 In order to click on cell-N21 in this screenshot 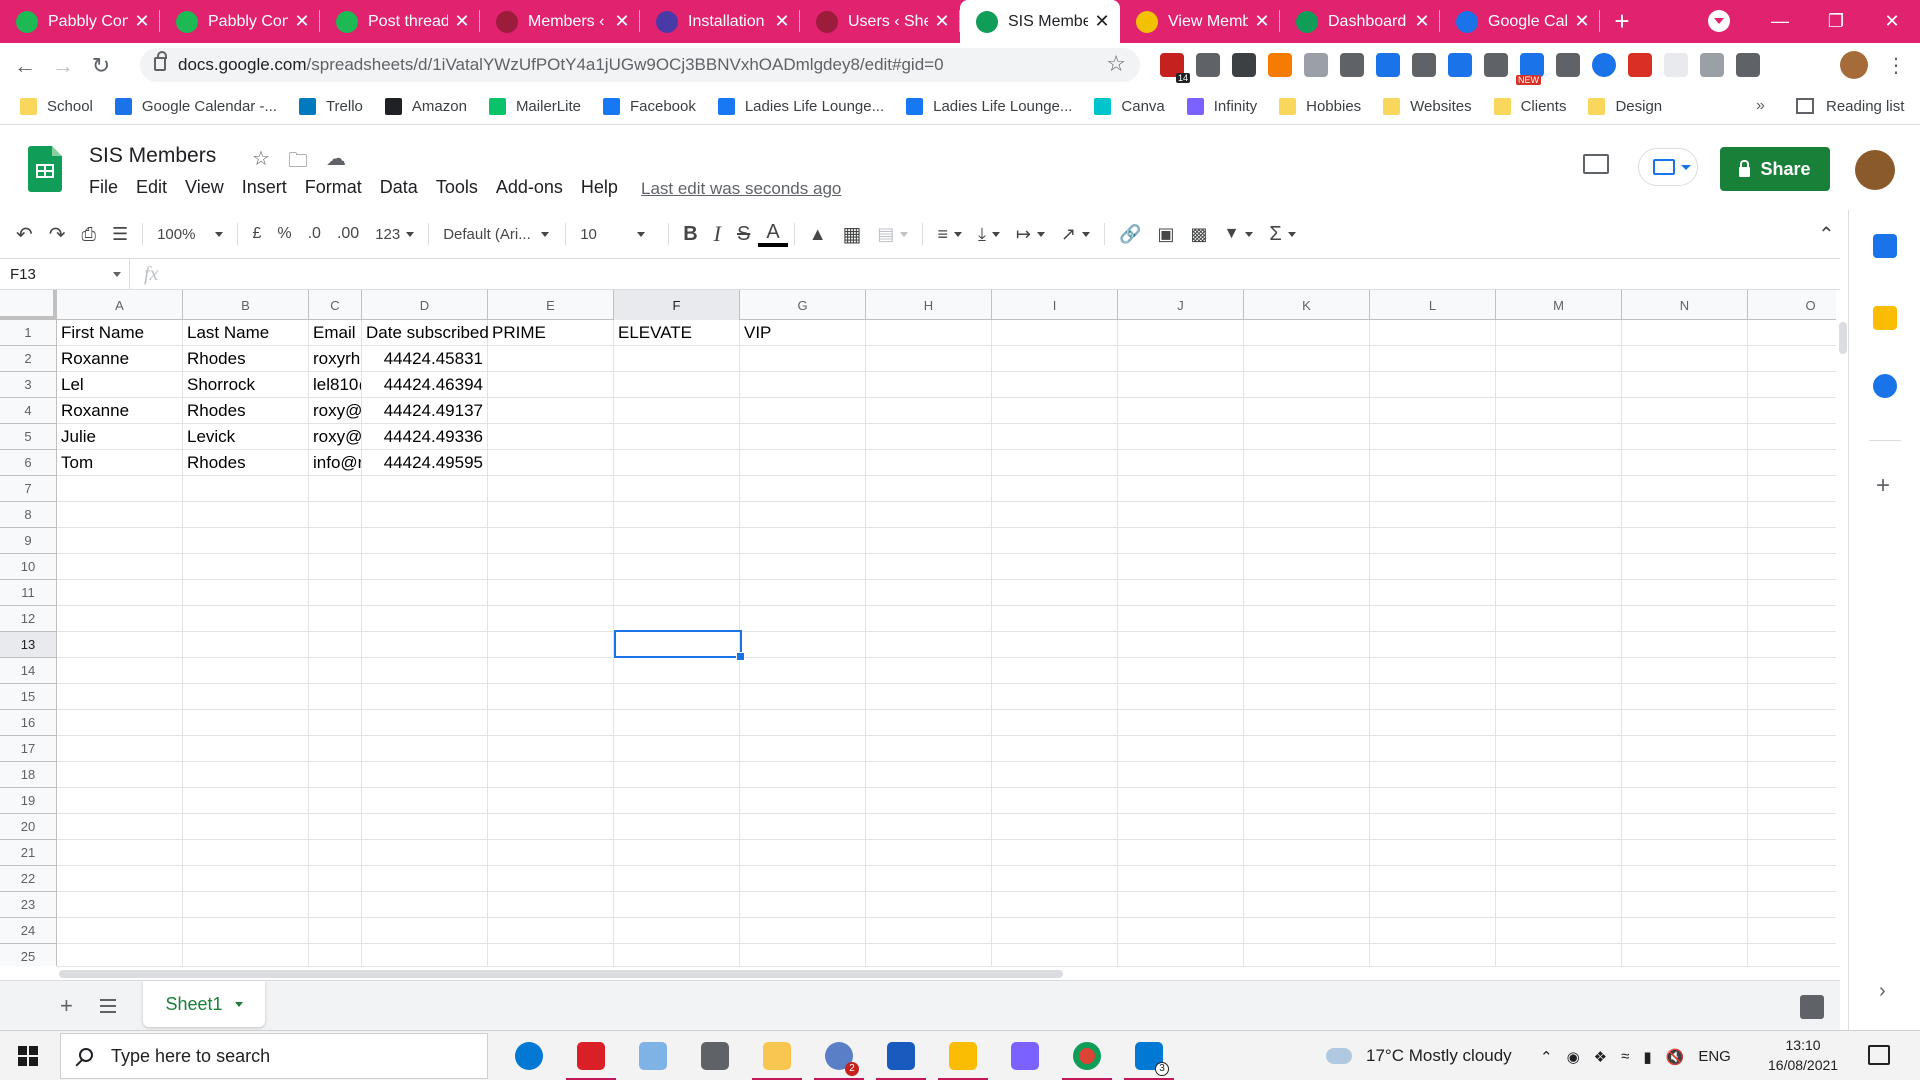, I will do `click(1685, 853)`.